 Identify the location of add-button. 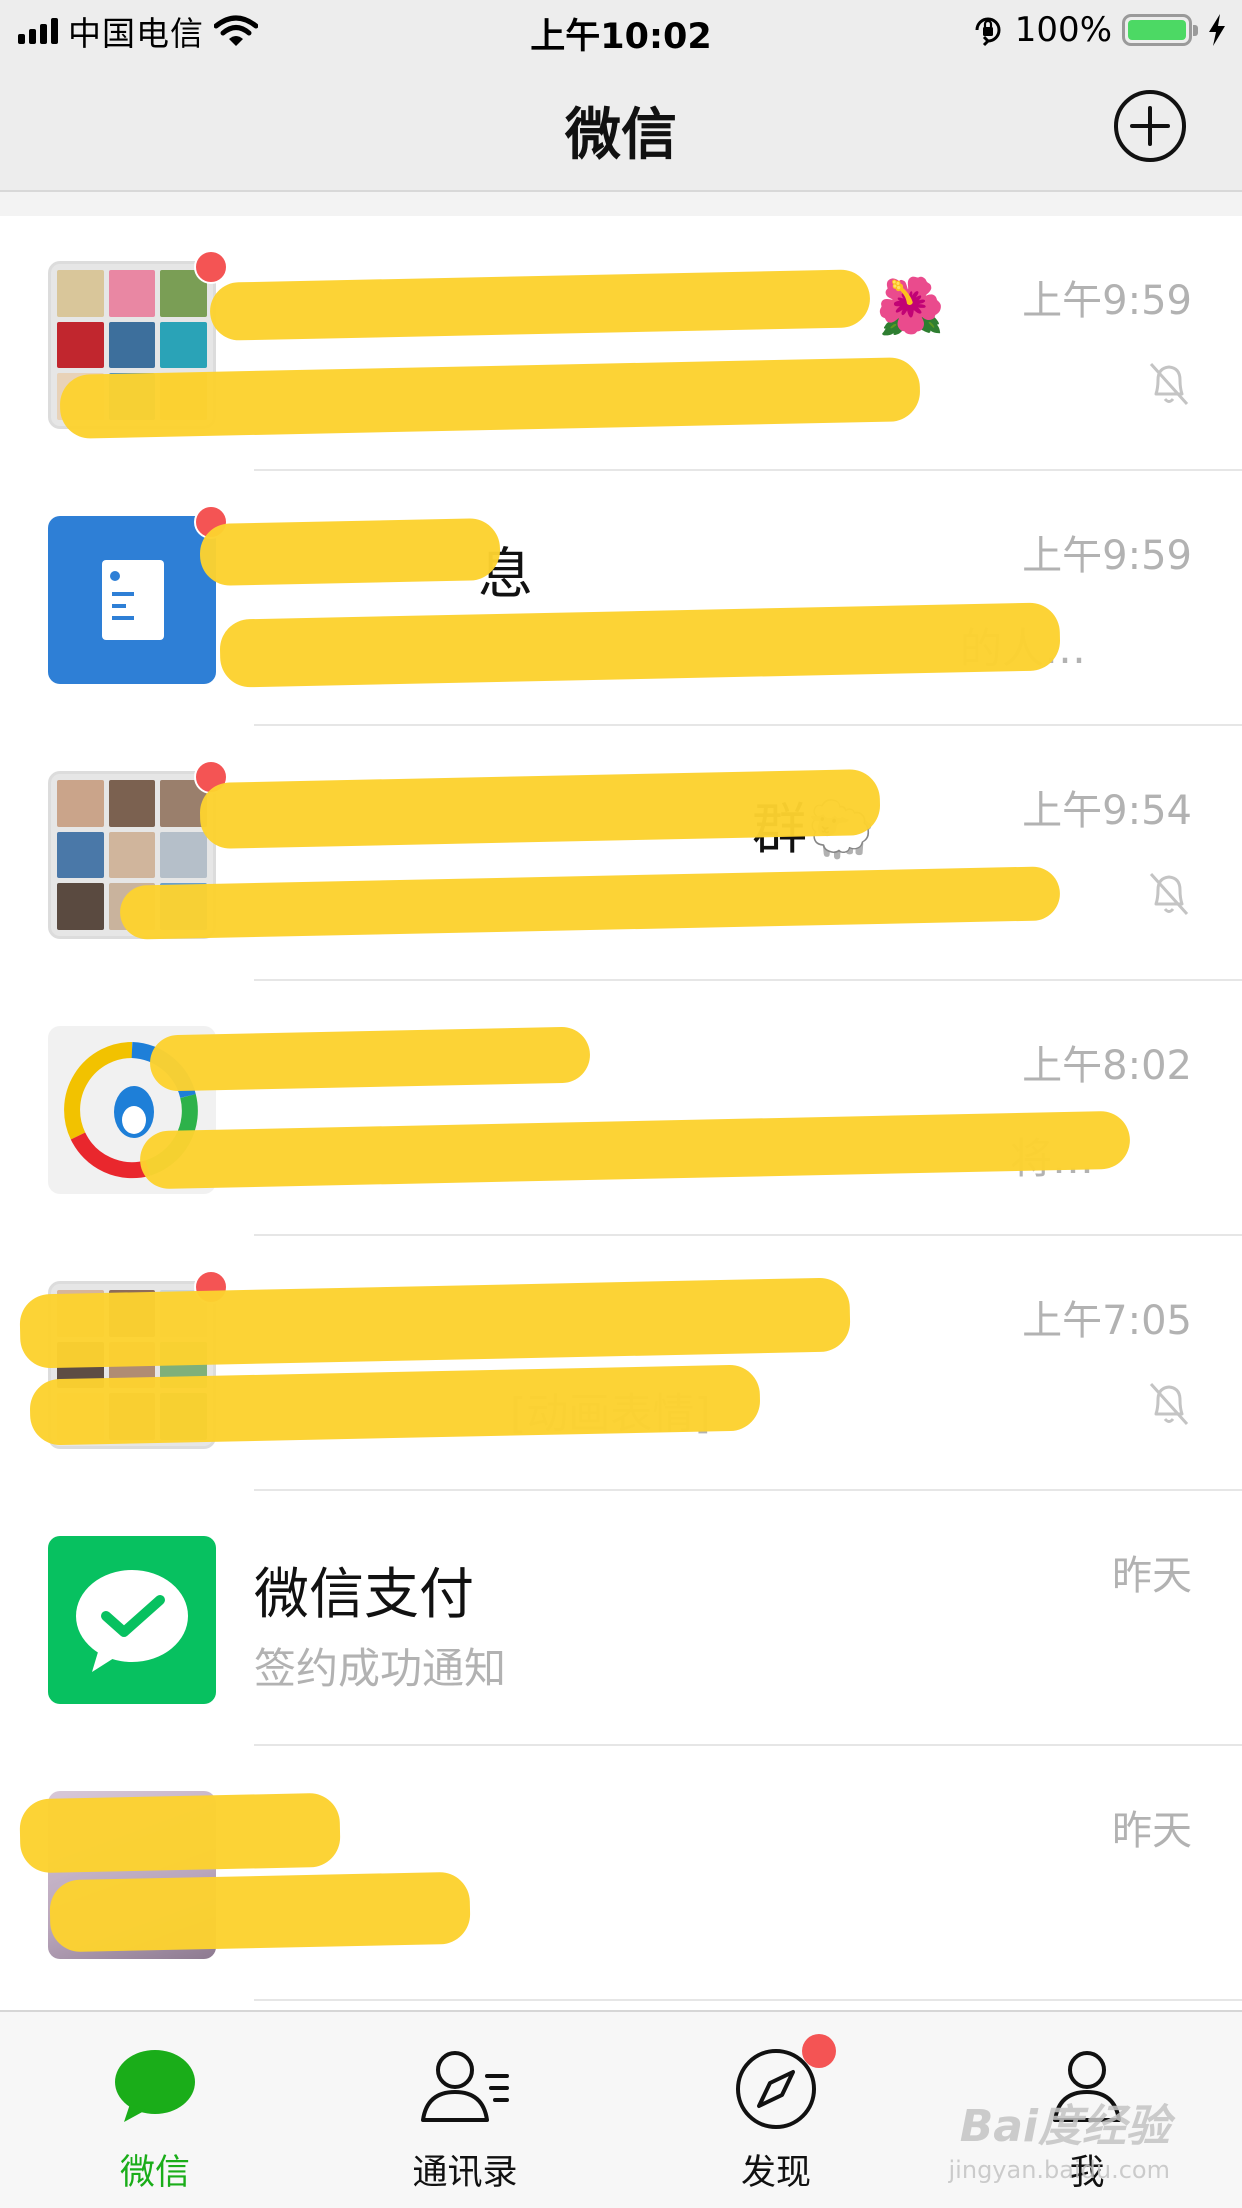
(1150, 126).